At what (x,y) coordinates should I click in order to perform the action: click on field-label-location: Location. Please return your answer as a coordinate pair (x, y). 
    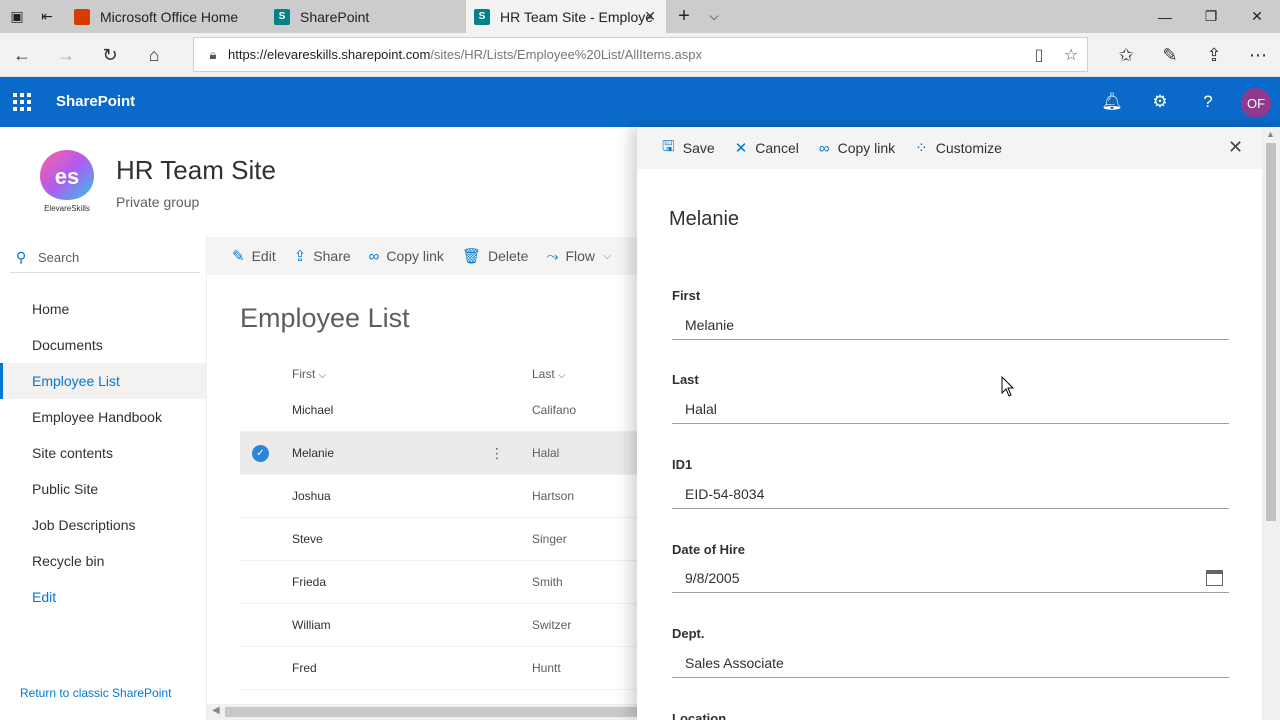
    Looking at the image, I should click on (699, 715).